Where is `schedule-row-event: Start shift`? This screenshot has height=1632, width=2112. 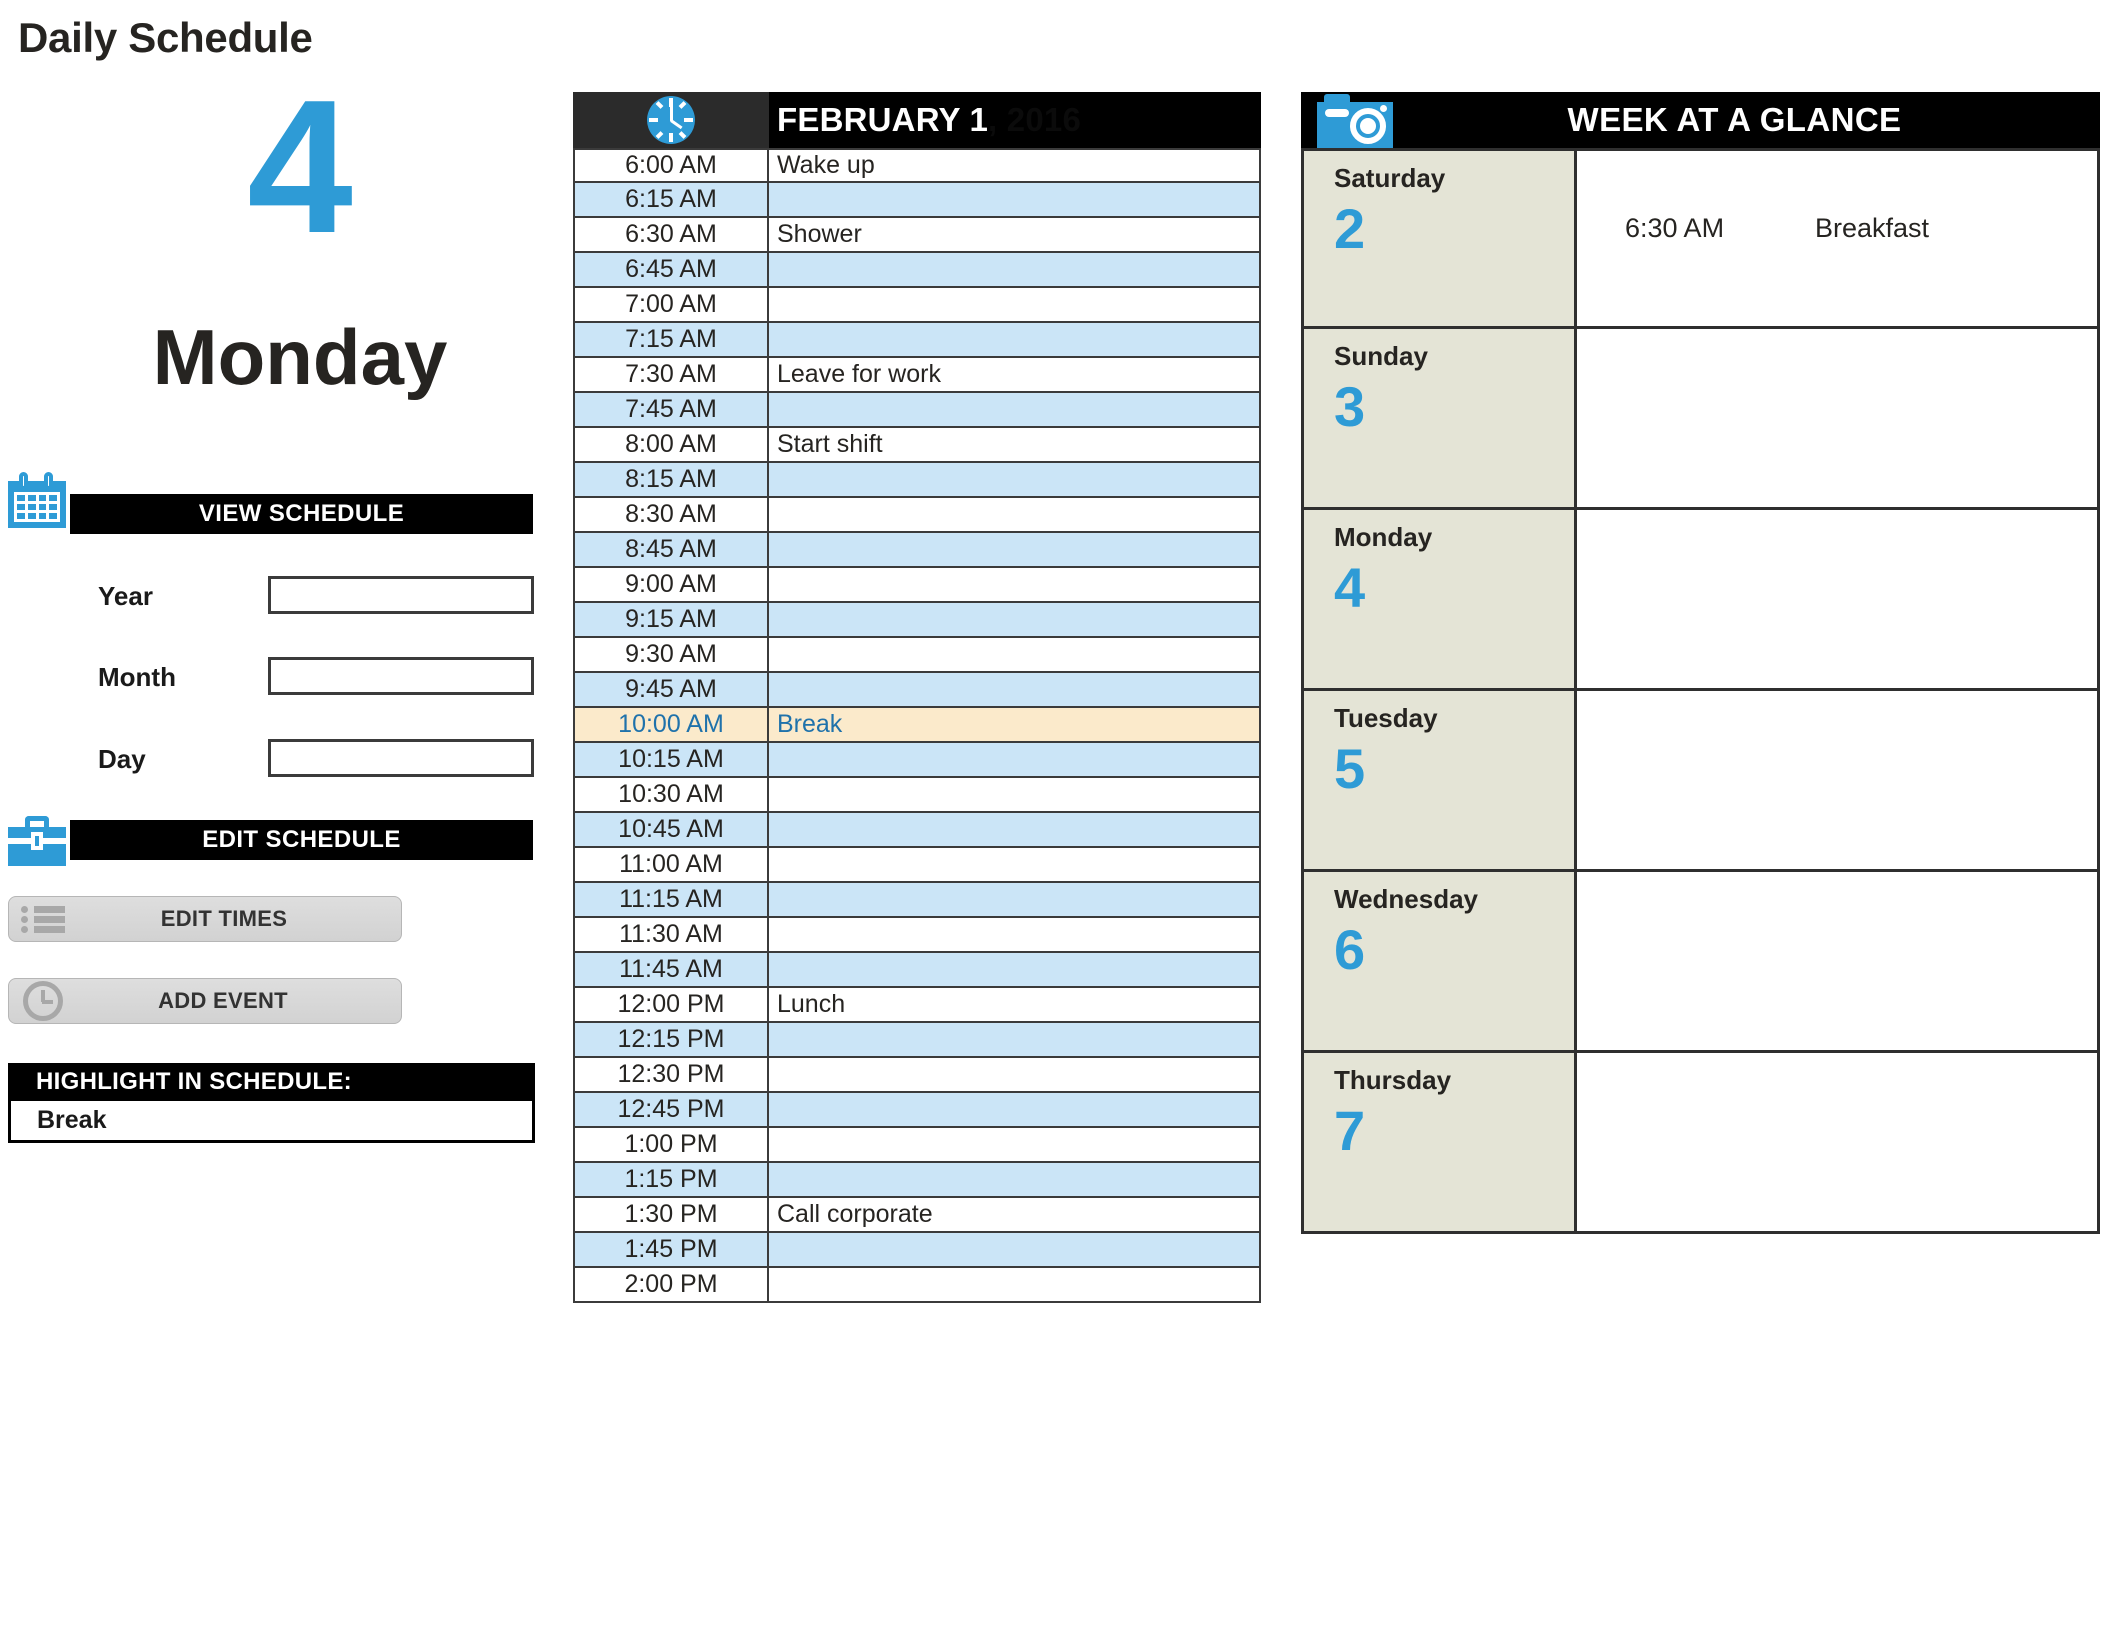
schedule-row-event: Start shift is located at coordinates (1015, 444).